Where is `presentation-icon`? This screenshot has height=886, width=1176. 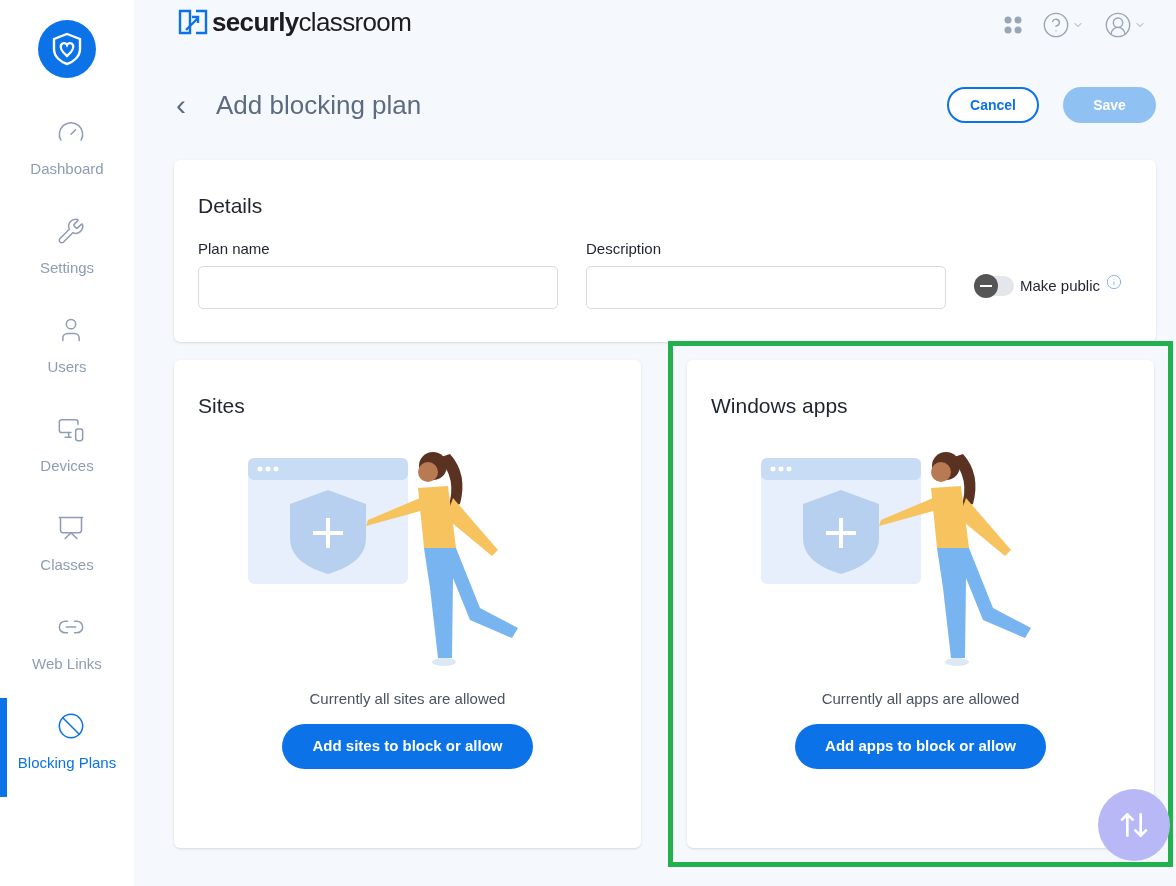
presentation-icon is located at coordinates (70, 528).